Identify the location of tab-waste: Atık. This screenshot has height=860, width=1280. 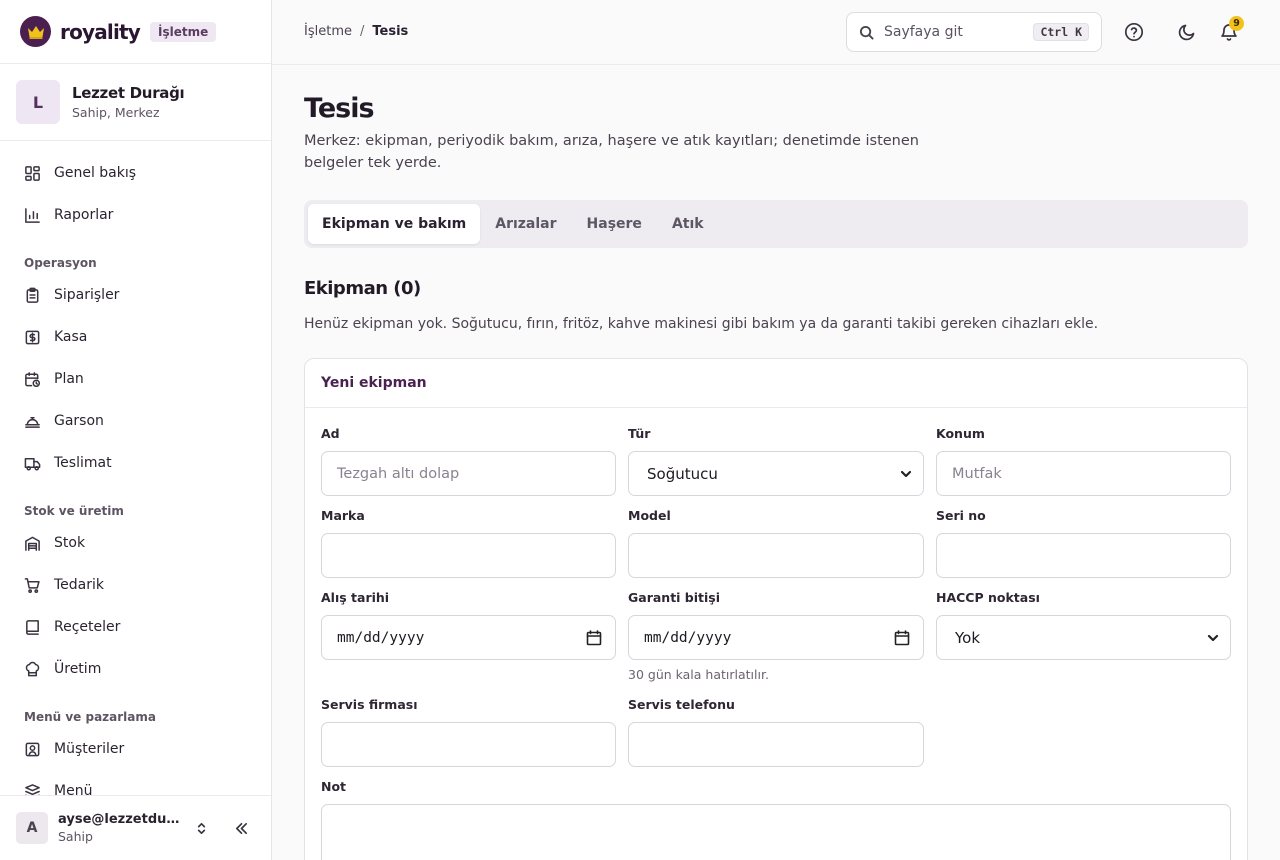
(688, 224).